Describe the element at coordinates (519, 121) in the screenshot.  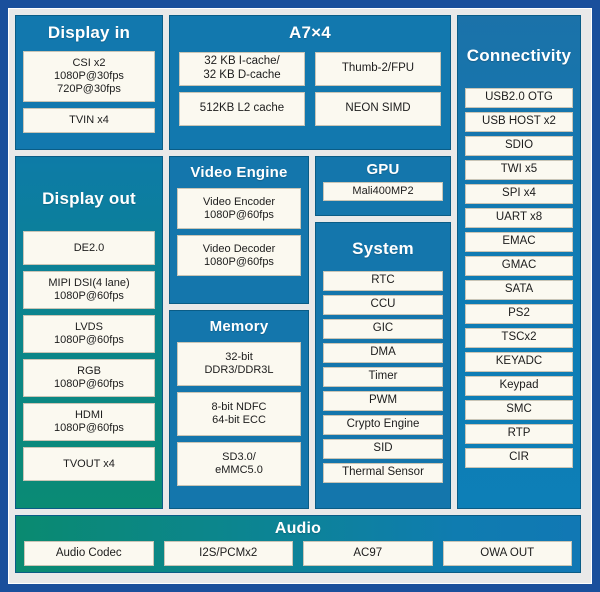
I see `block-line: USB HOST x2` at that location.